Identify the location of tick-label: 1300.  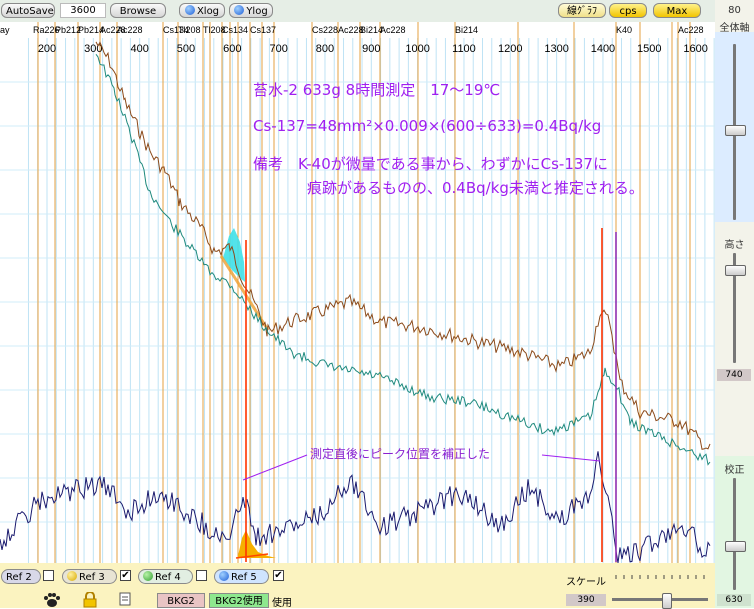
(556, 49).